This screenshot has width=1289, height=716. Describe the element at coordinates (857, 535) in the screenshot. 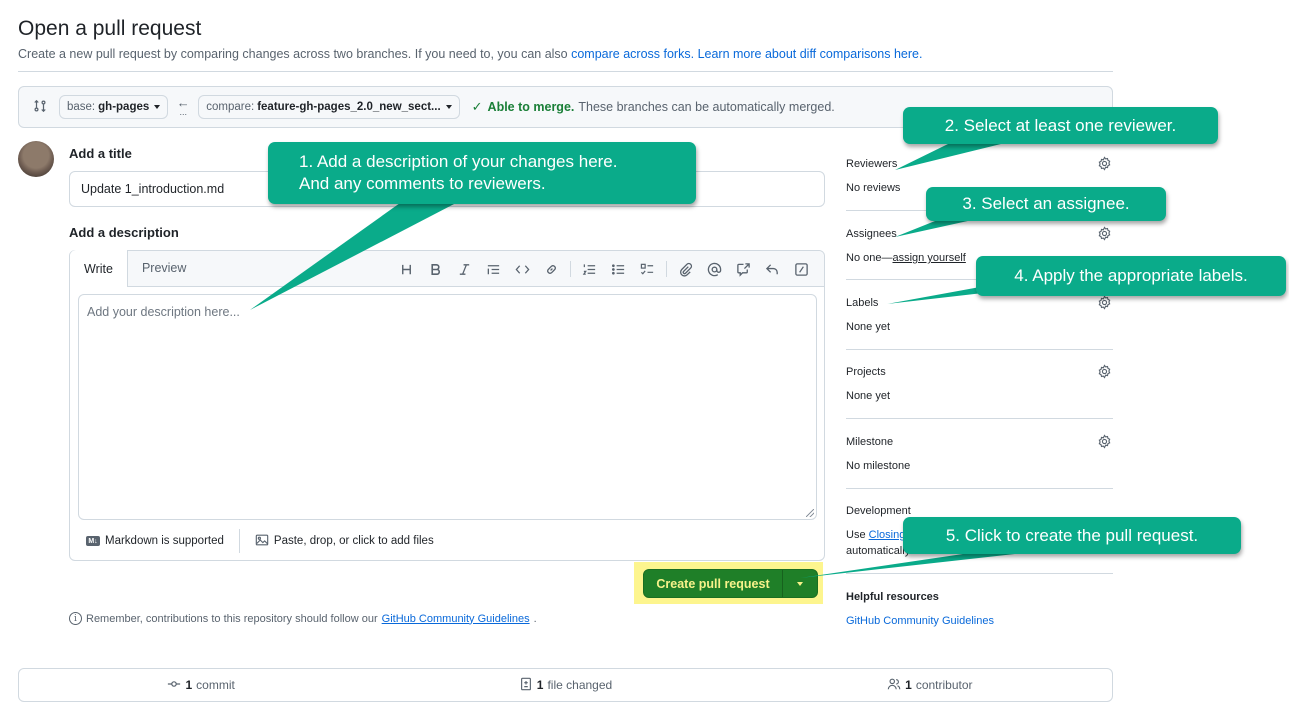

I see `development-prefix: Use` at that location.